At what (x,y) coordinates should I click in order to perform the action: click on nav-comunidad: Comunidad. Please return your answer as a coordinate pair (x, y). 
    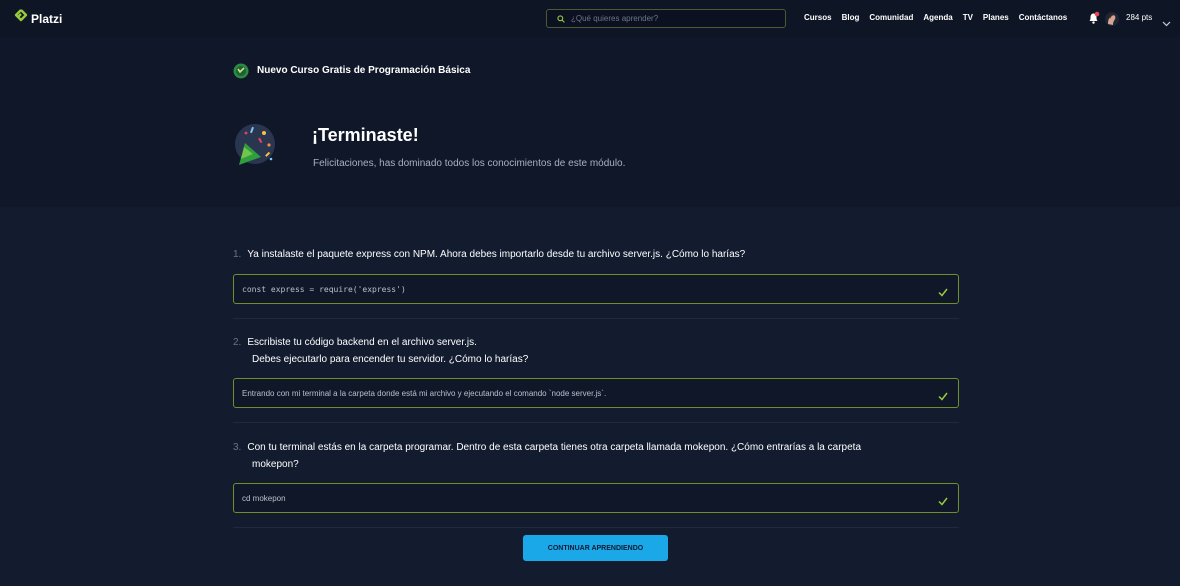
    Looking at the image, I should click on (891, 17).